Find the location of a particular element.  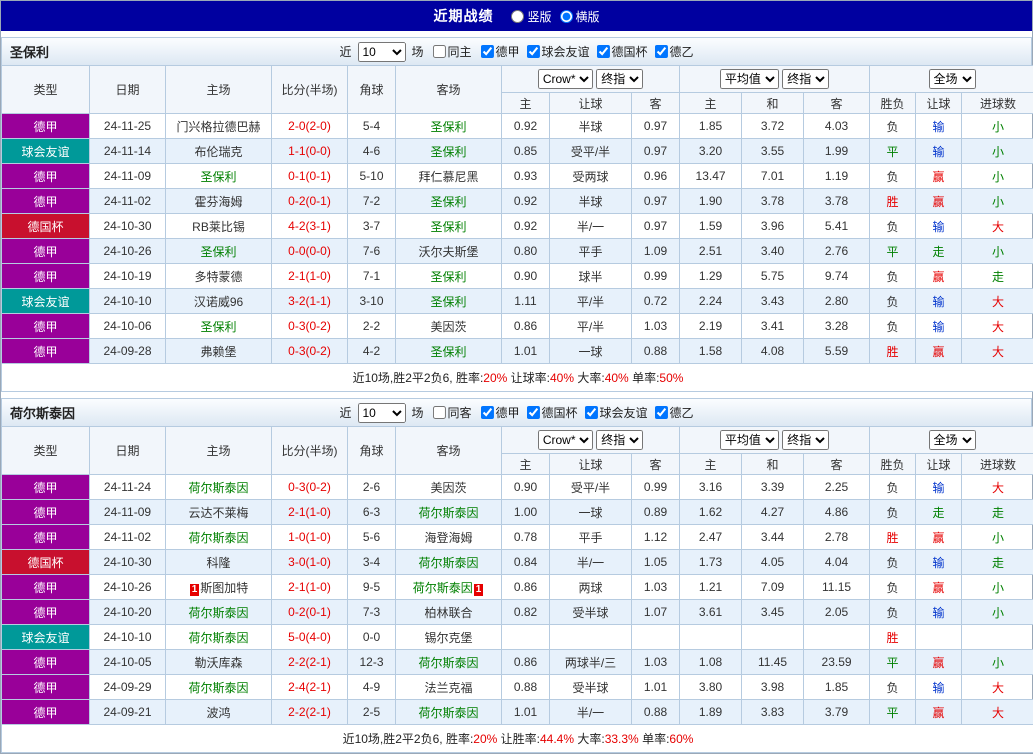

team-link: 法兰克福 is located at coordinates (448, 688).